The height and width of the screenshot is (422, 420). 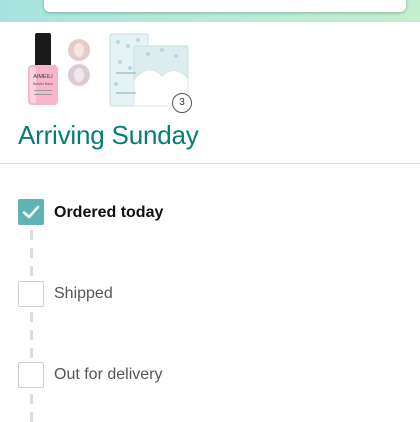 What do you see at coordinates (31, 294) in the screenshot?
I see `step-shipped-checkbox` at bounding box center [31, 294].